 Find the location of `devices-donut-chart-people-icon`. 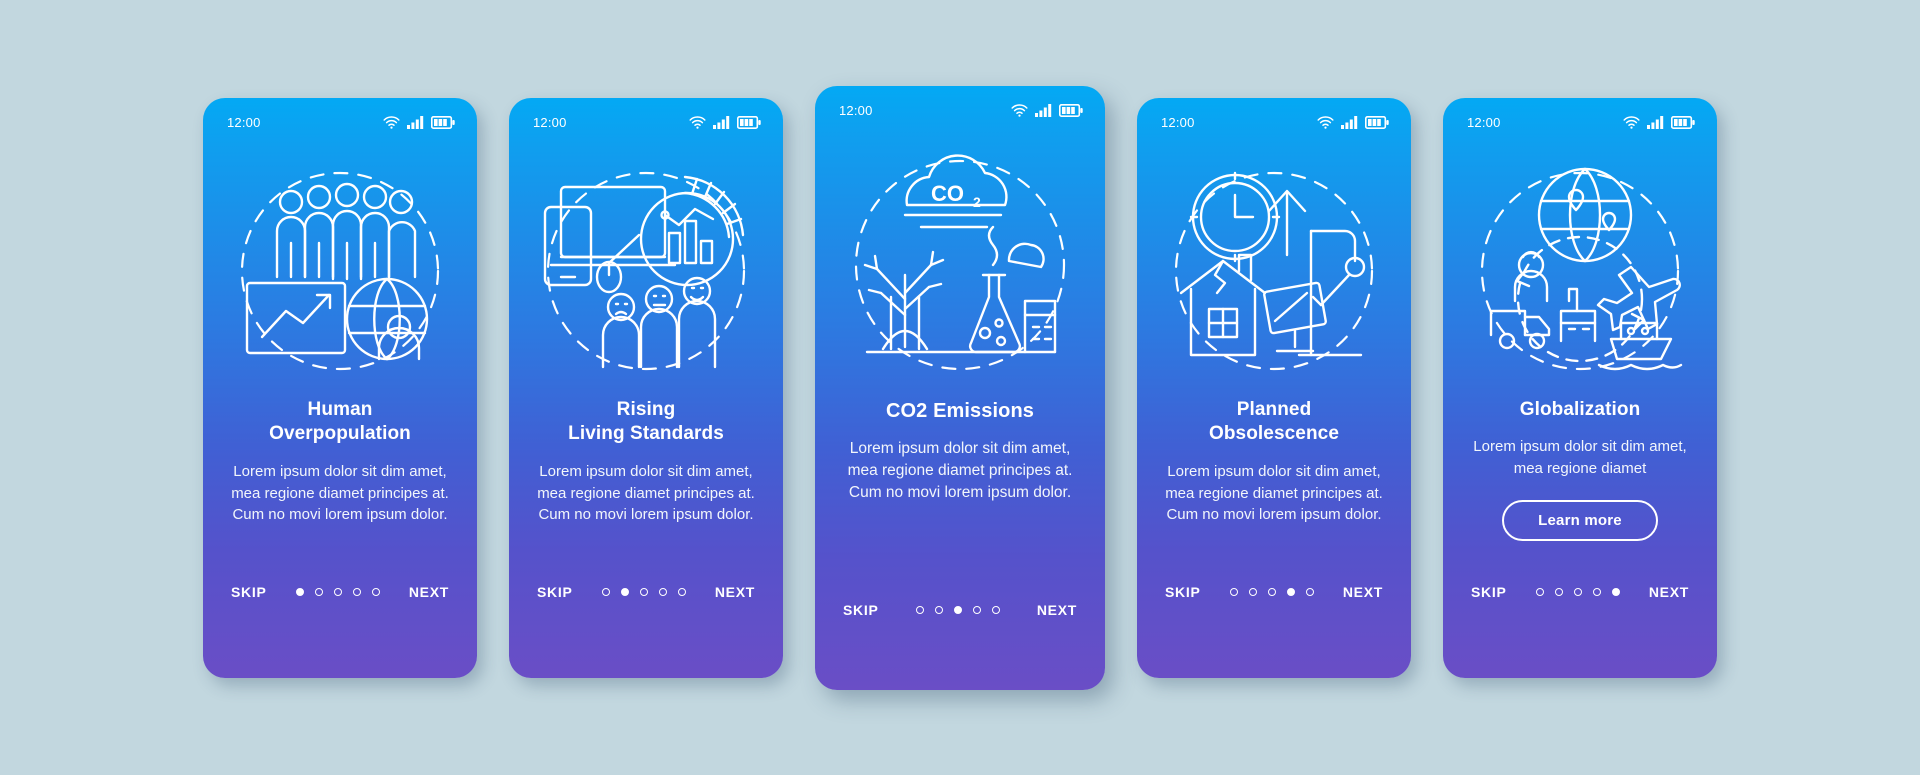

devices-donut-chart-people-icon is located at coordinates (644, 270).